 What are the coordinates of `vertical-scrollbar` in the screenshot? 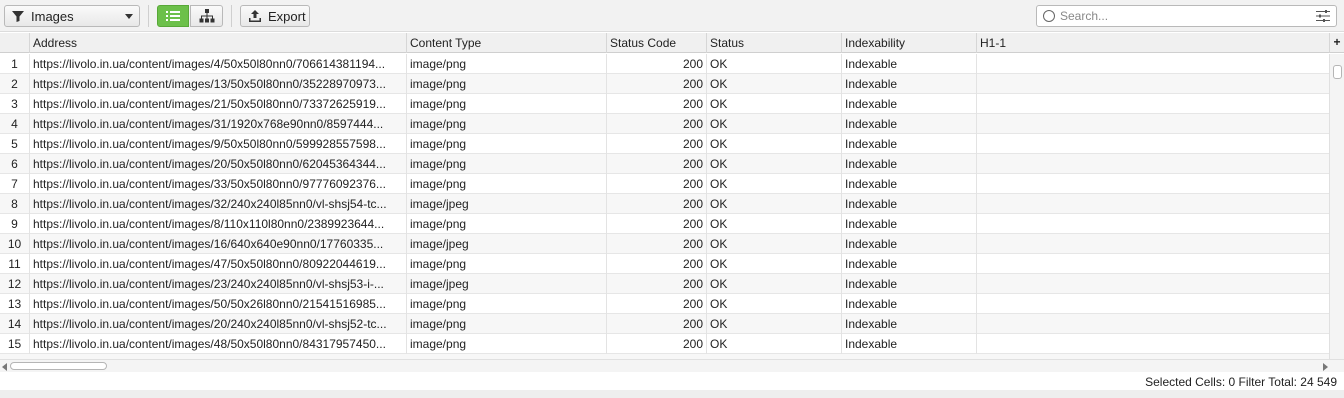 It's located at (1336, 206).